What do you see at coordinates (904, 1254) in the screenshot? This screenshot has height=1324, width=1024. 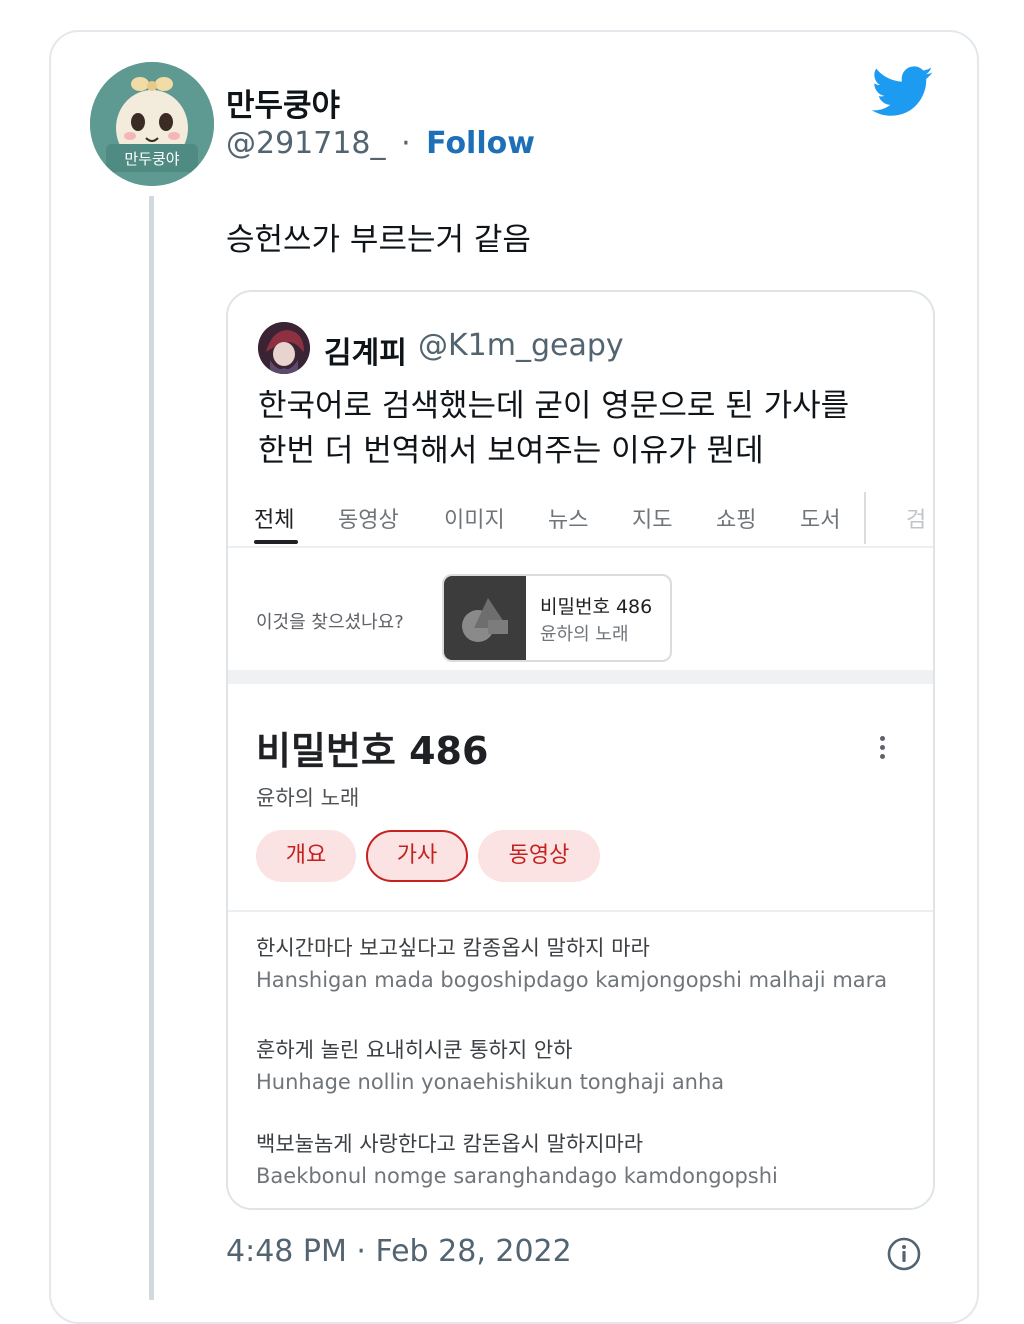 I see `info-icon` at bounding box center [904, 1254].